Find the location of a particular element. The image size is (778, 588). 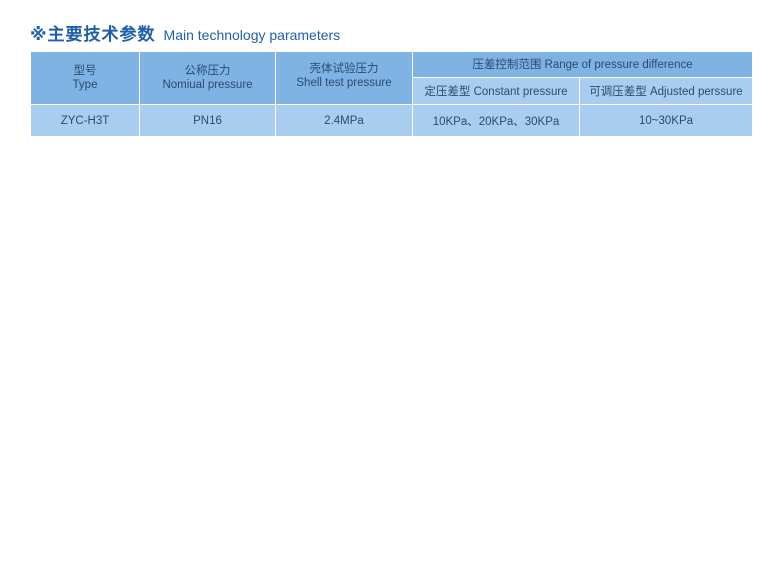

subcolumn-header-constant-pressure: 定压差型 Constant pressure is located at coordinates (496, 91).